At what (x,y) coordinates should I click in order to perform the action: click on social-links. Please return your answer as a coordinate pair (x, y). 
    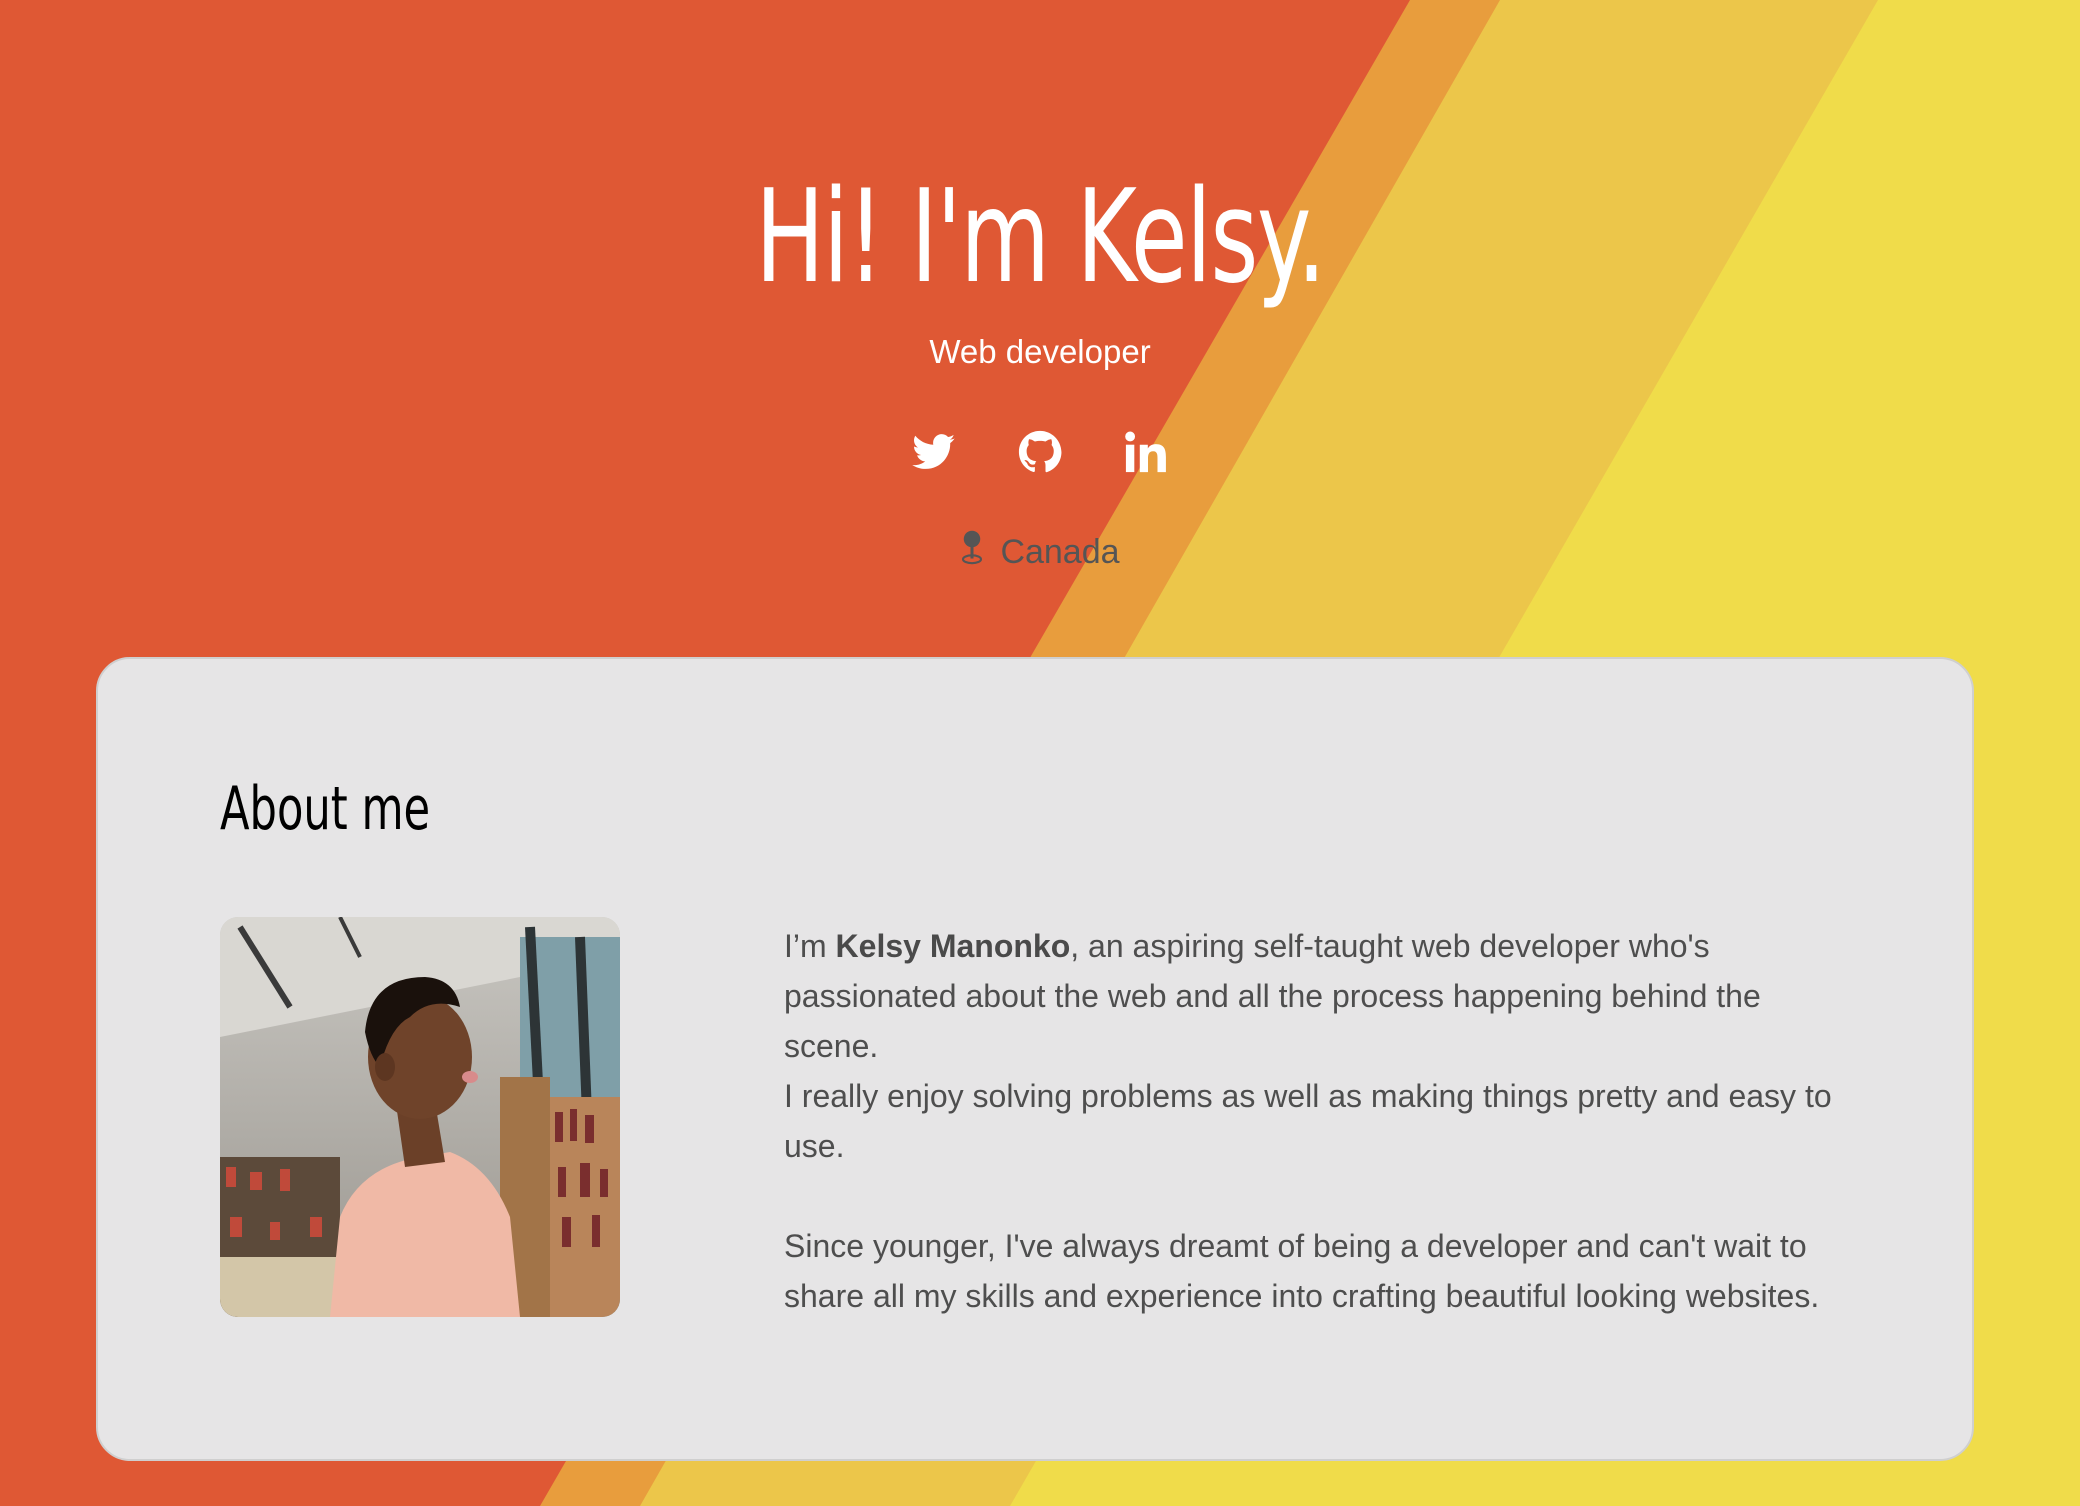
    Looking at the image, I should click on (1040, 452).